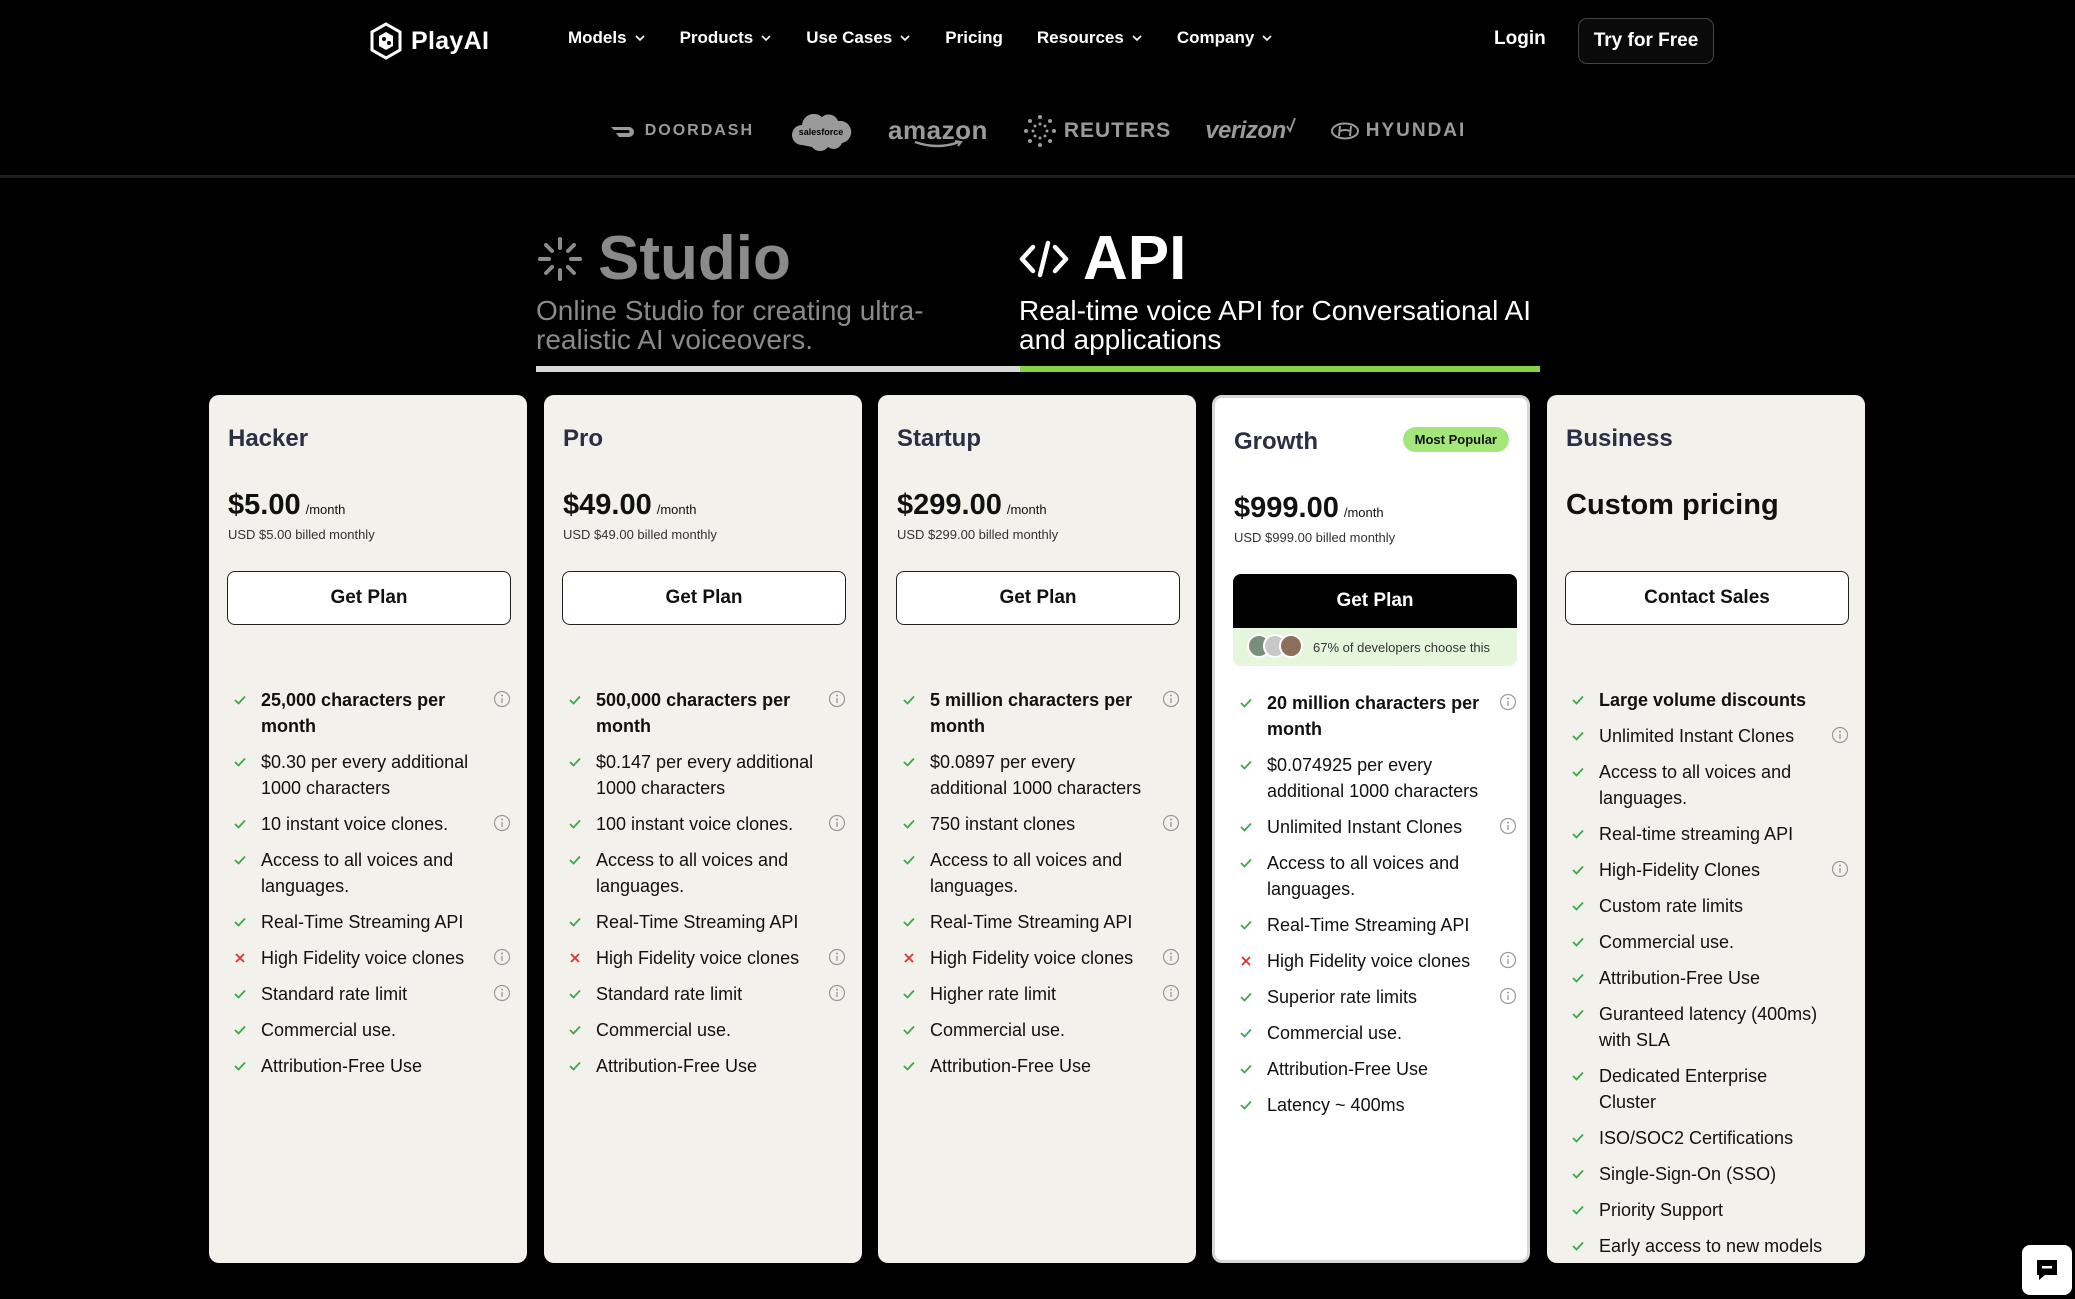  I want to click on brand-logo: PlayAI, so click(429, 41).